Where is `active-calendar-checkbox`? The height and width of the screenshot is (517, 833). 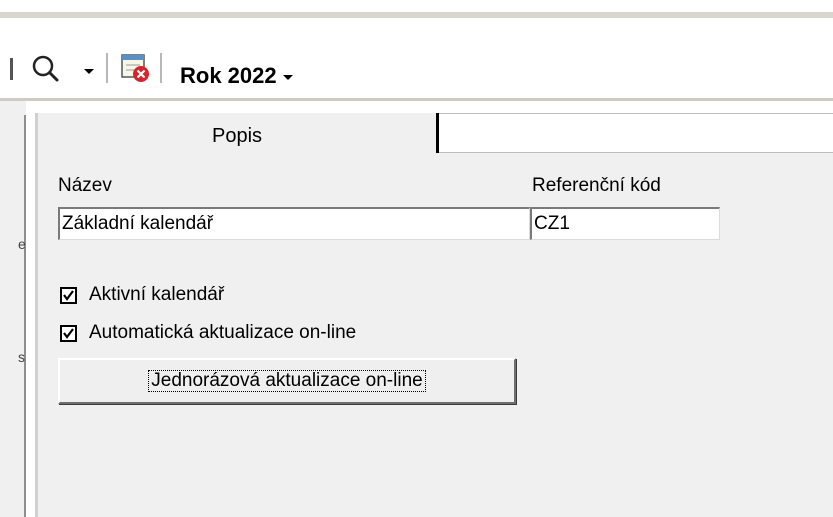
active-calendar-checkbox is located at coordinates (68, 295).